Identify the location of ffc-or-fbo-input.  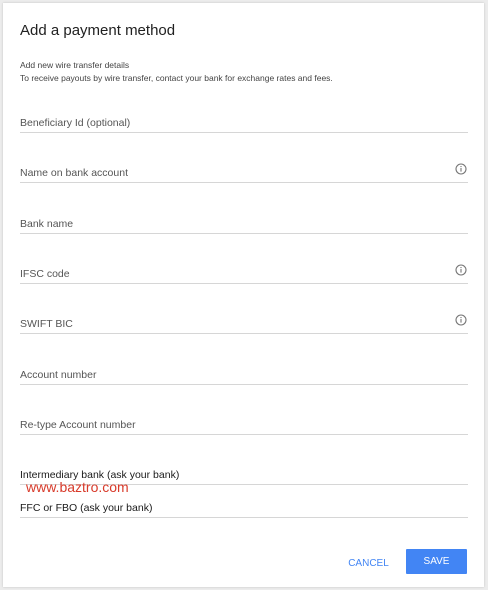
(231, 508).